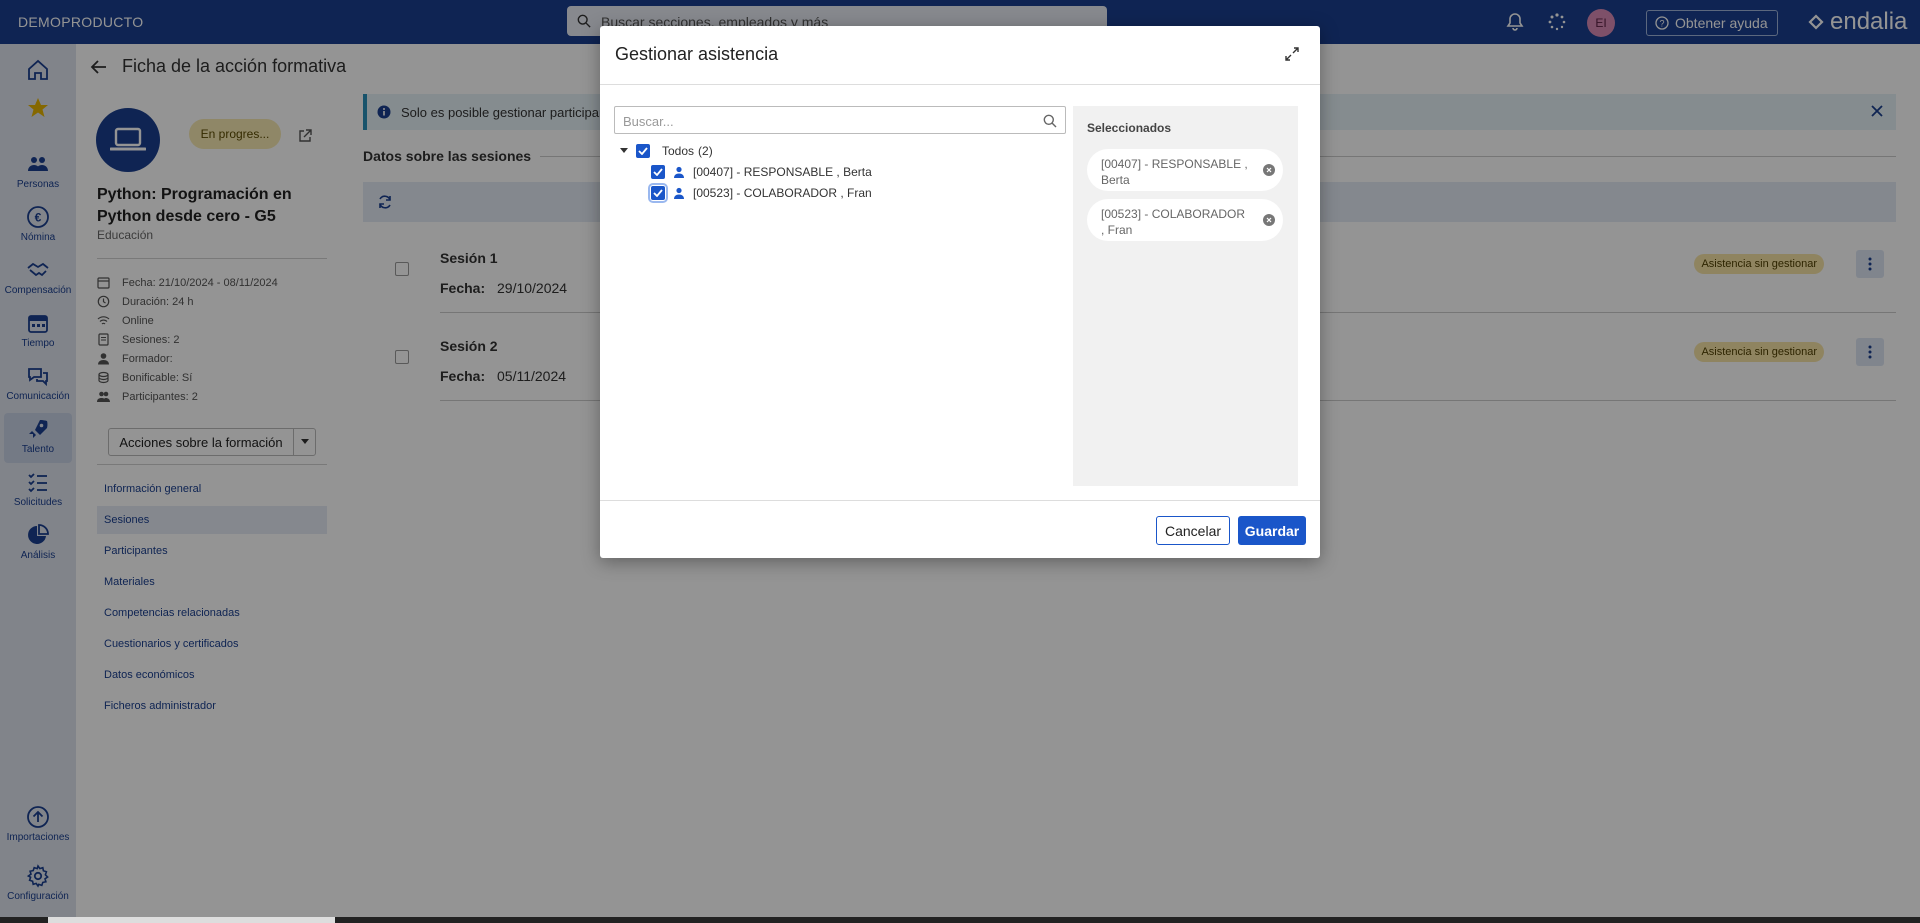  Describe the element at coordinates (782, 193) in the screenshot. I see `participant-label: [00523] - COLABORADOR , Fran` at that location.